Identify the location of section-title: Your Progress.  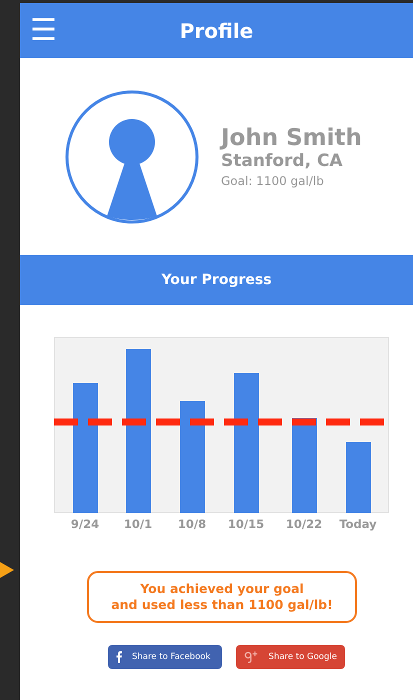
(216, 280).